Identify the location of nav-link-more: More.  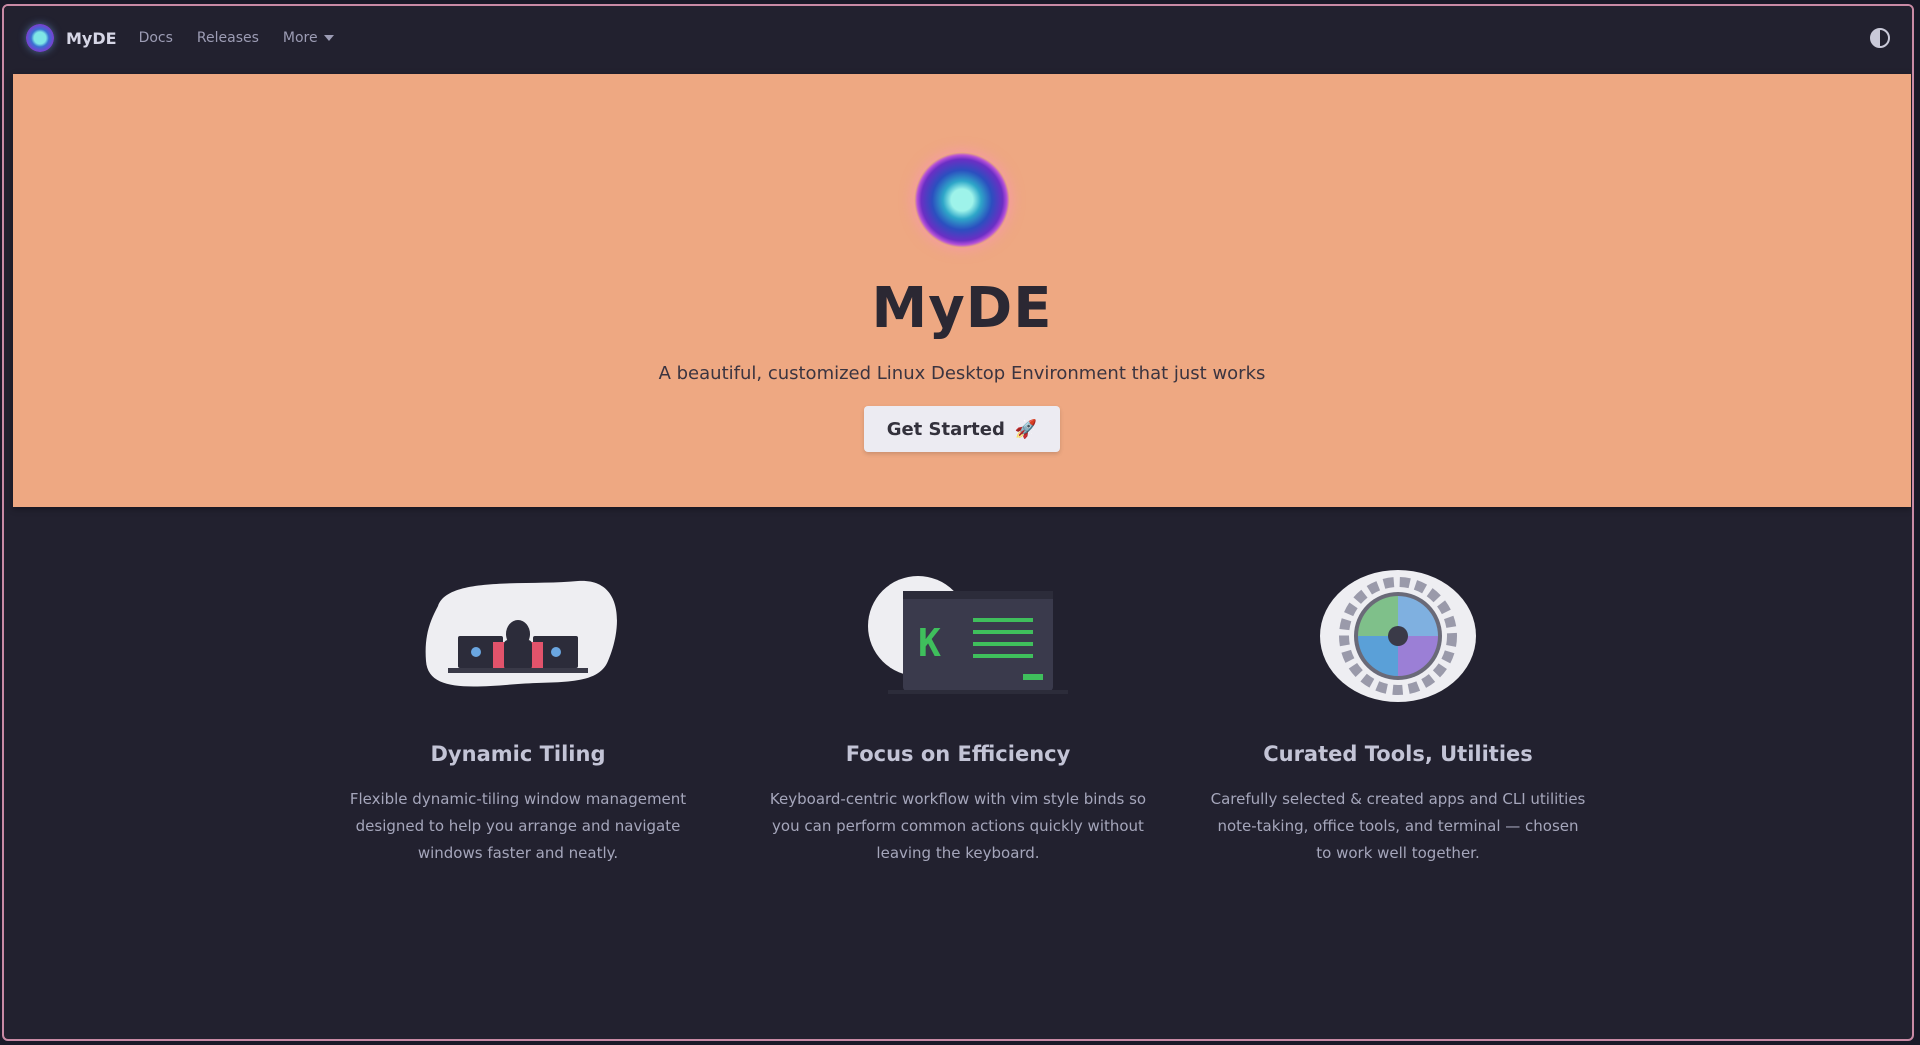
(308, 38).